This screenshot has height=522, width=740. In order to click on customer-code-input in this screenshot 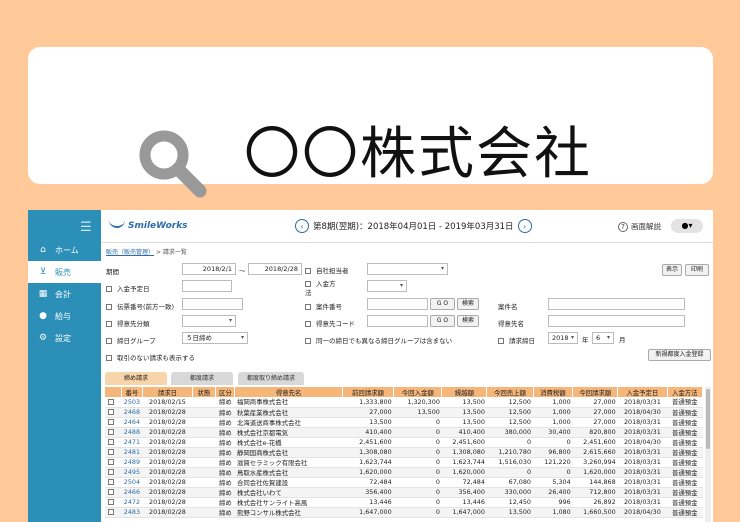, I will do `click(397, 321)`.